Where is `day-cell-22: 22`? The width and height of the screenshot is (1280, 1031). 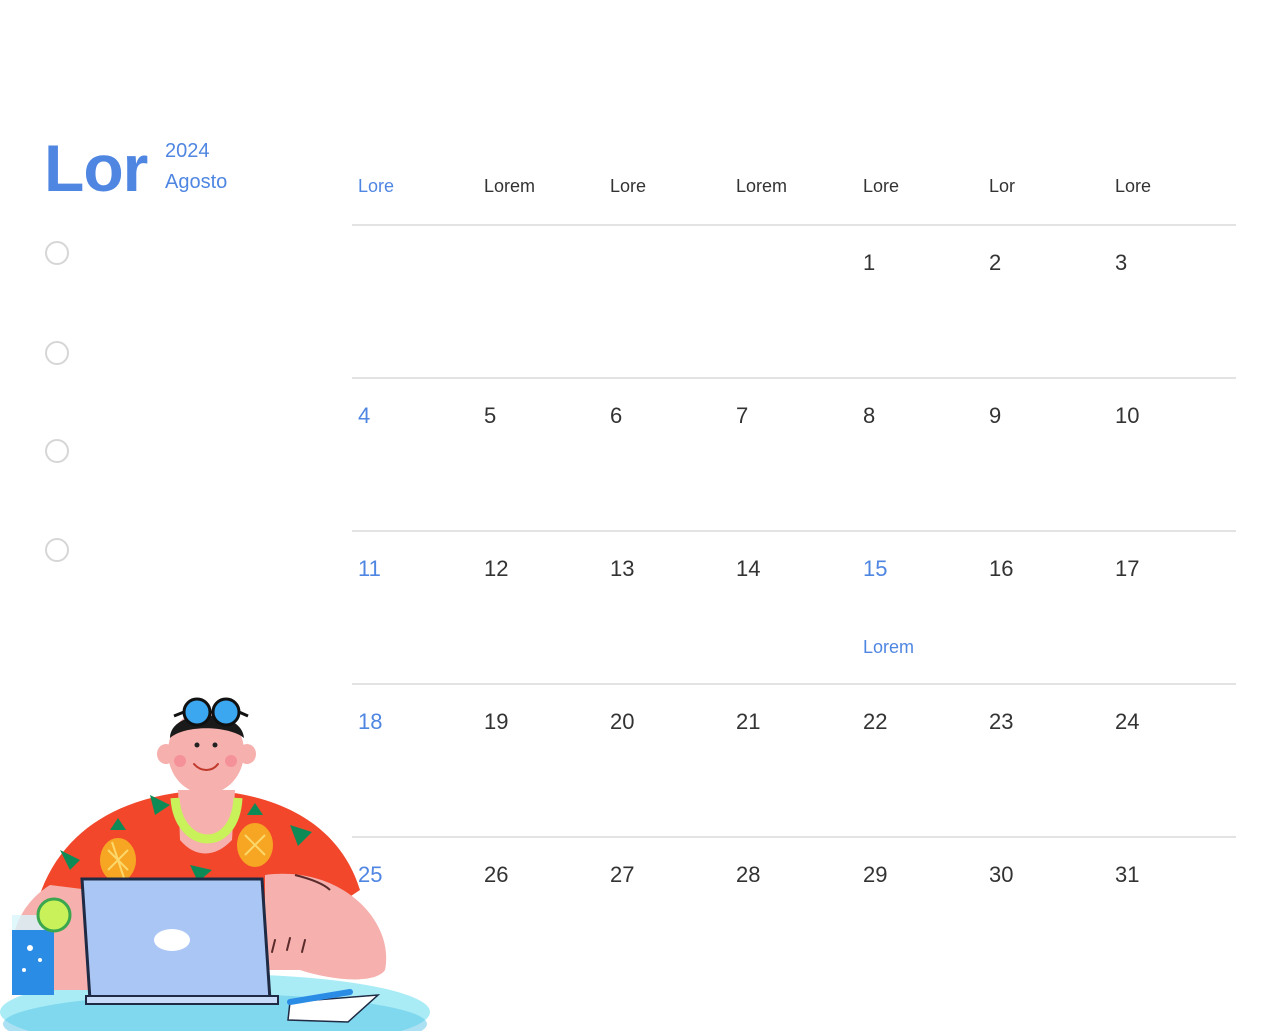
day-cell-22: 22 is located at coordinates (875, 722).